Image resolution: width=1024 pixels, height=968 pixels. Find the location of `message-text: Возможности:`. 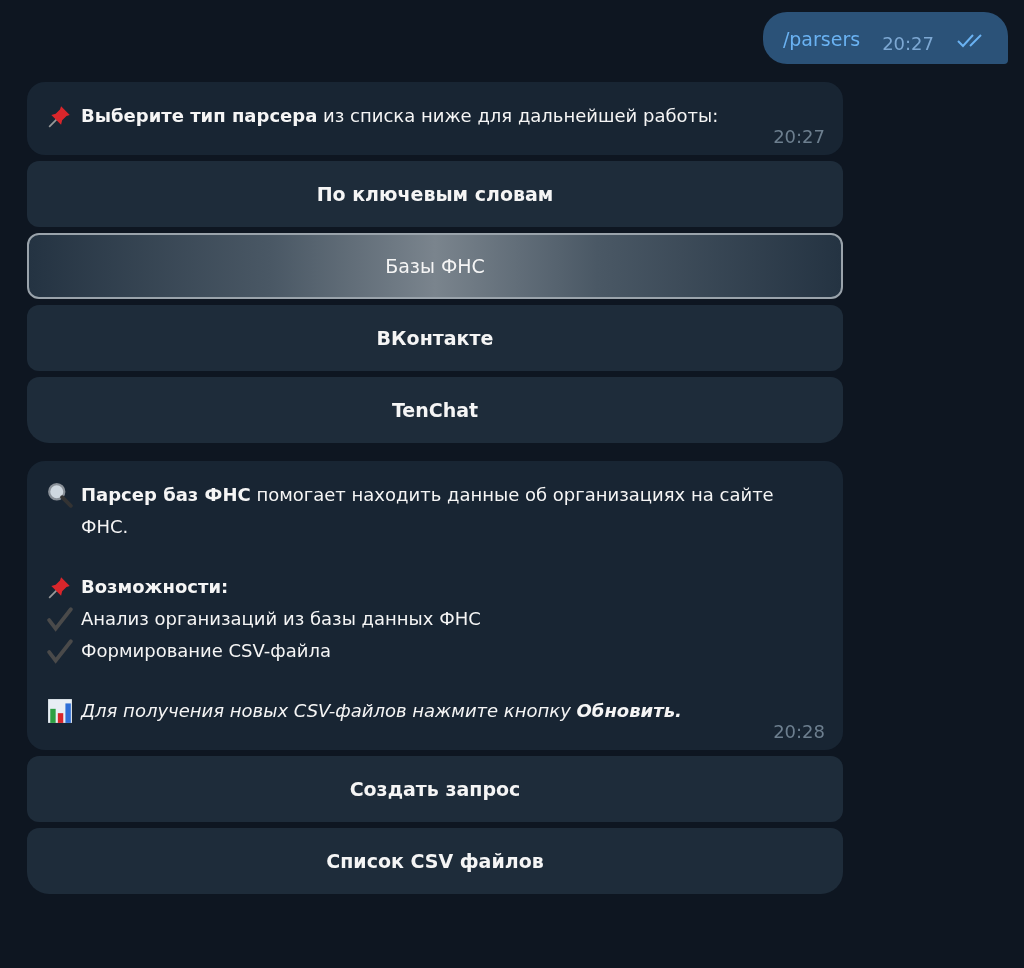

message-text: Возможности: is located at coordinates (155, 587).